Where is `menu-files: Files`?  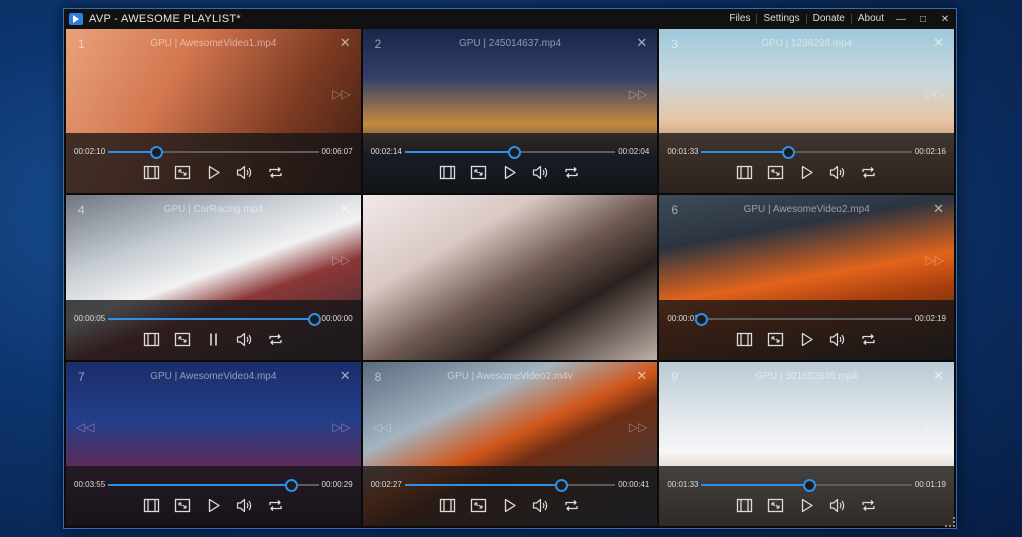
menu-files: Files is located at coordinates (739, 19).